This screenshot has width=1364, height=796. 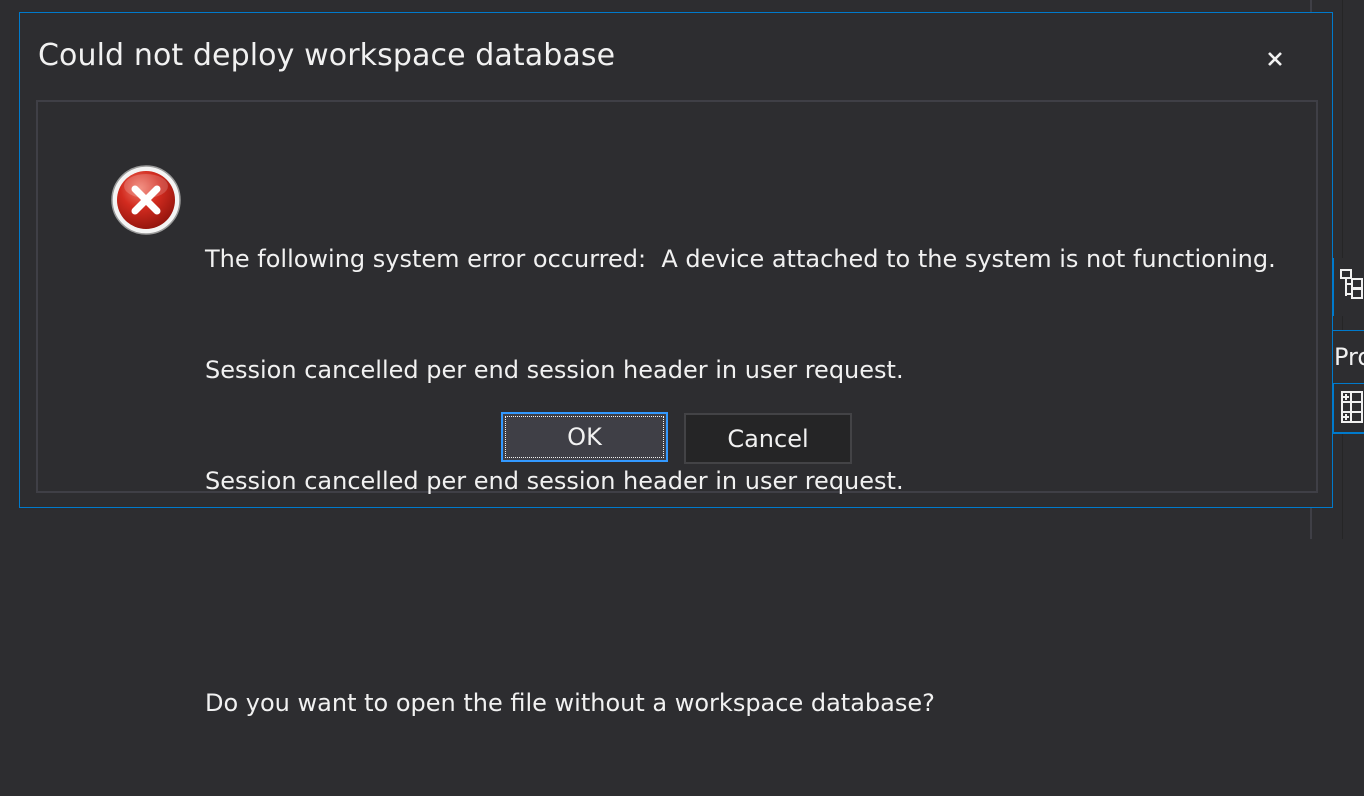 I want to click on tree-icon, so click(x=1351, y=284).